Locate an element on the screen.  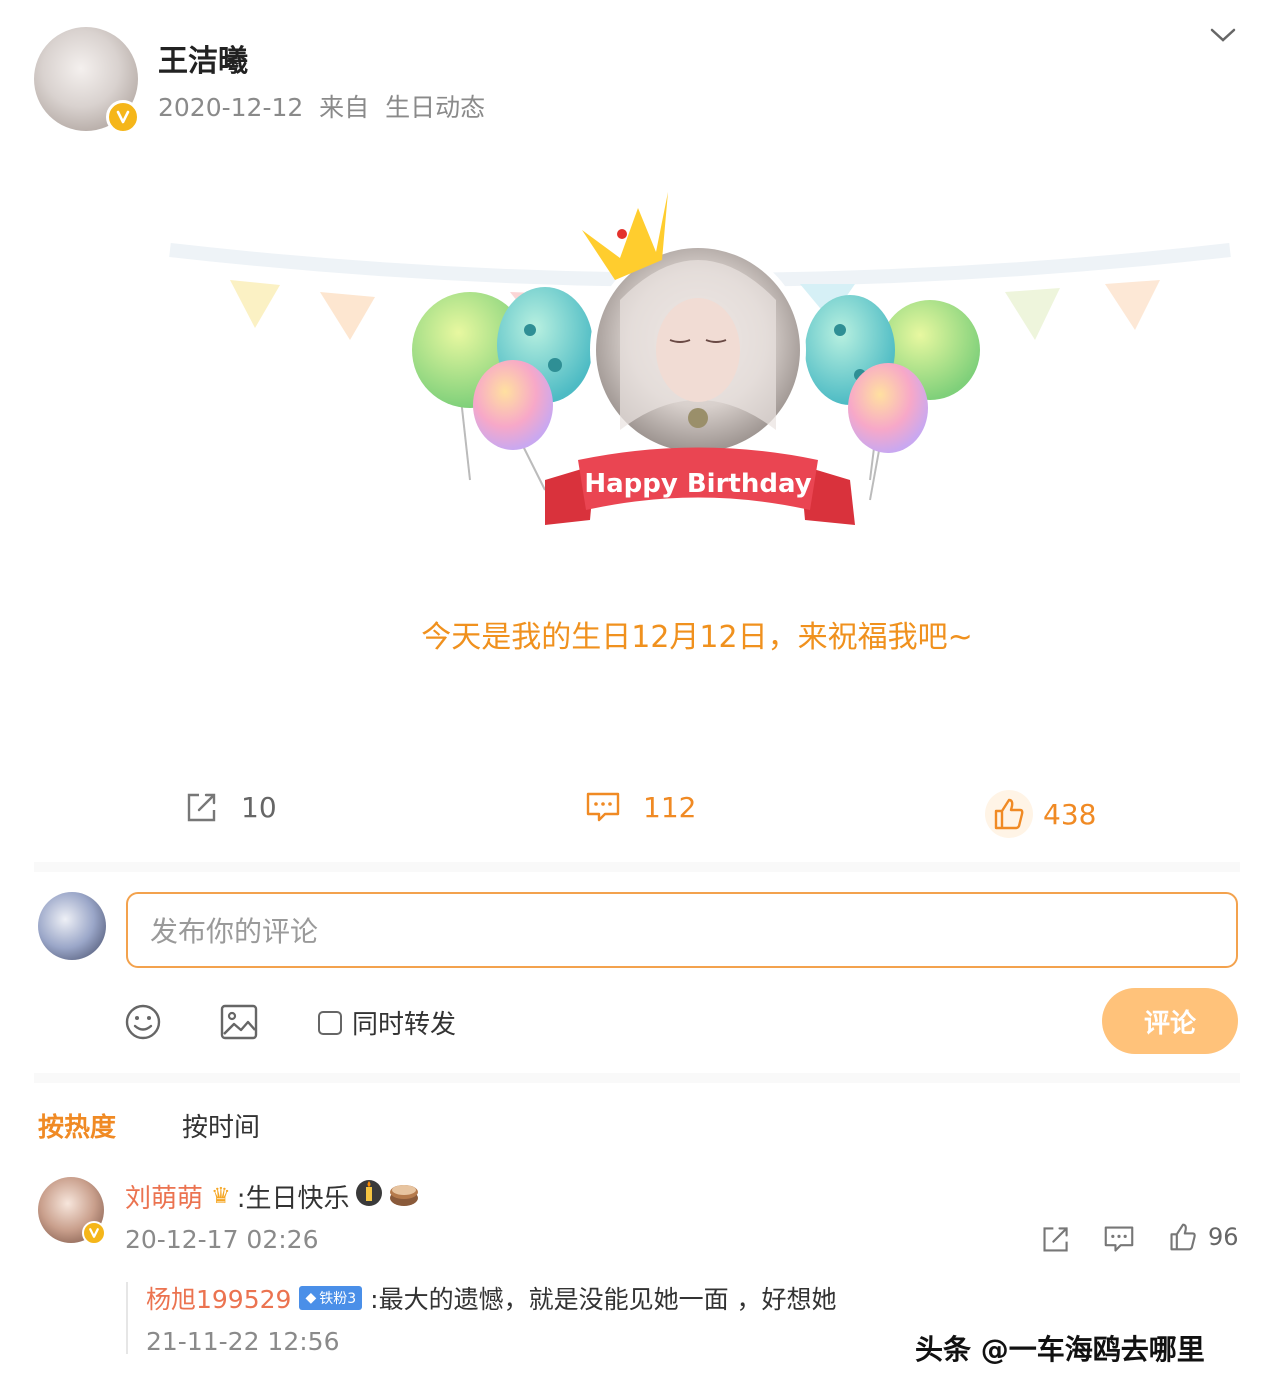
image-icon is located at coordinates (239, 1024).